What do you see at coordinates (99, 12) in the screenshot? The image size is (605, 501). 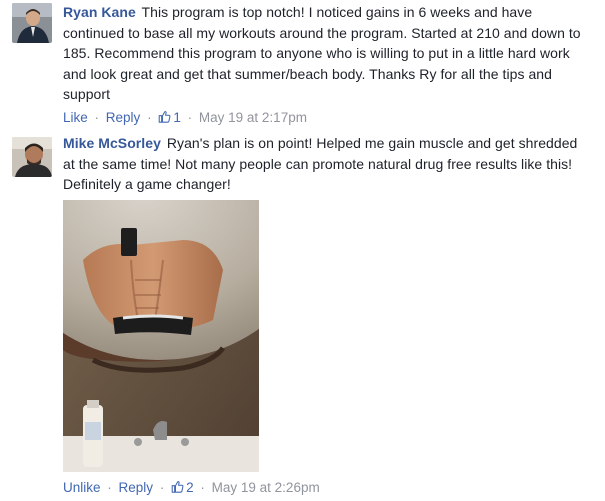 I see `comment-author: Ryan Kane` at bounding box center [99, 12].